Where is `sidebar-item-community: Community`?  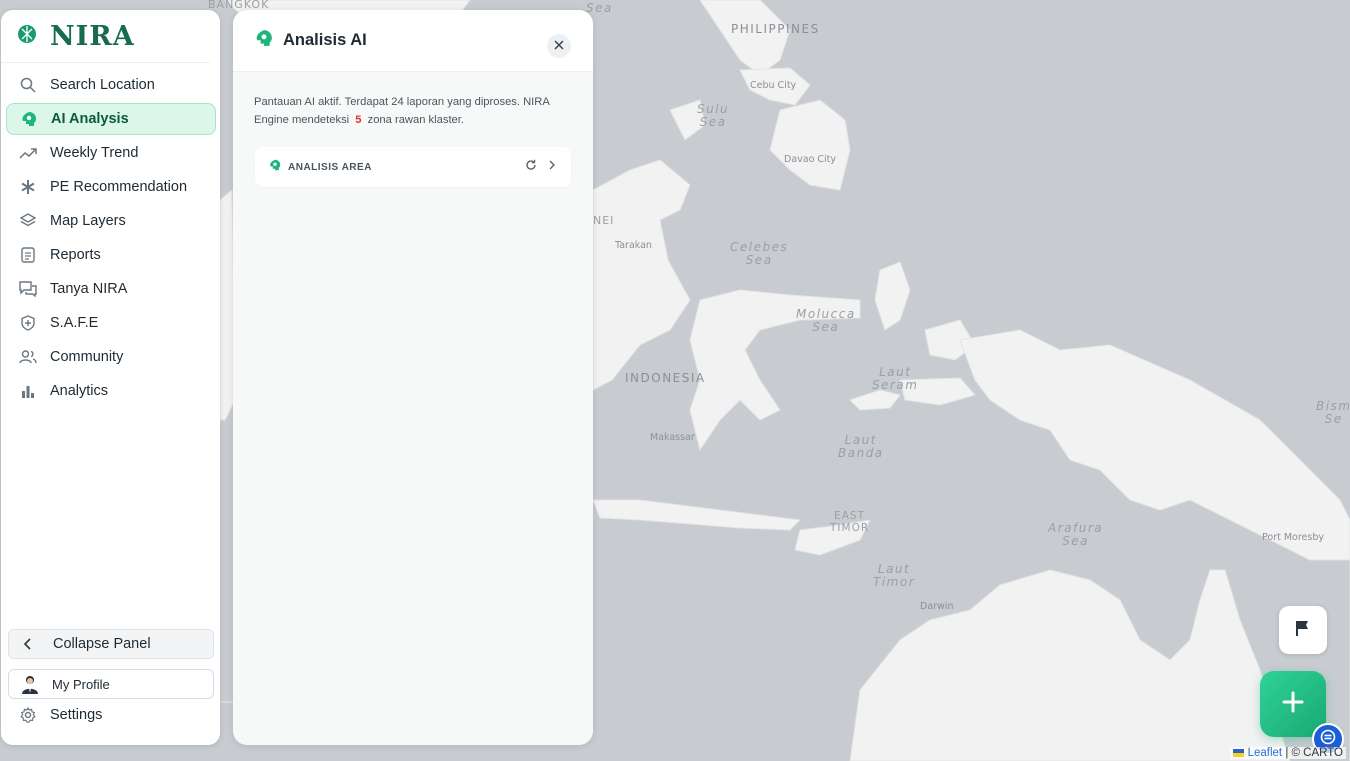
sidebar-item-community: Community is located at coordinates (111, 357).